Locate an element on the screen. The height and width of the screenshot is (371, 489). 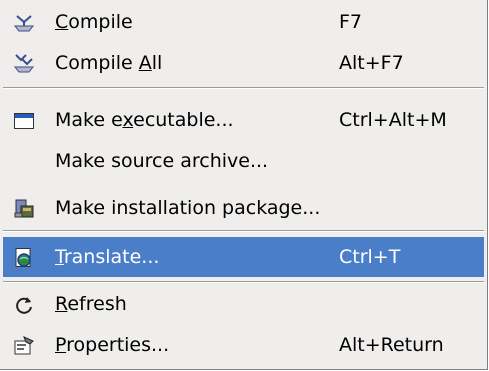
menu-item-label: Refresh is located at coordinates (91, 304).